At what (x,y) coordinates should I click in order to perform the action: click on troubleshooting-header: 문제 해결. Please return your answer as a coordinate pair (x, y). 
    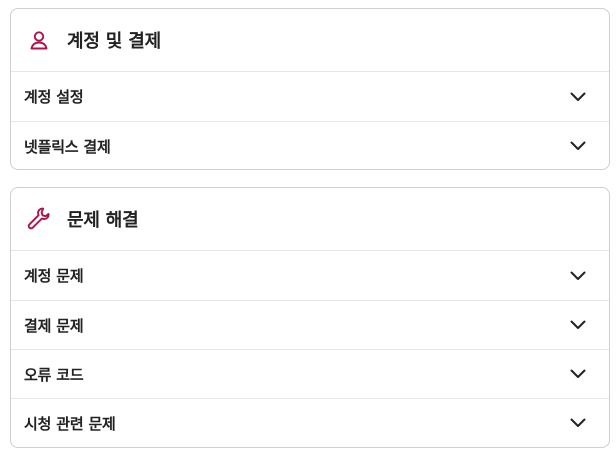
    Looking at the image, I should click on (310, 219).